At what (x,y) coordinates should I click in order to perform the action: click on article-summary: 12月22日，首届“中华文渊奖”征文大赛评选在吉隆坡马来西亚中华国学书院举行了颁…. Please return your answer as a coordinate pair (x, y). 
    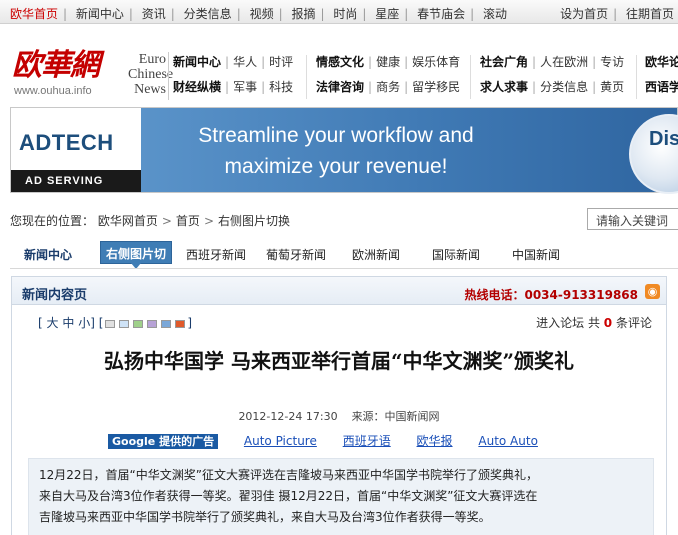
    Looking at the image, I should click on (341, 496).